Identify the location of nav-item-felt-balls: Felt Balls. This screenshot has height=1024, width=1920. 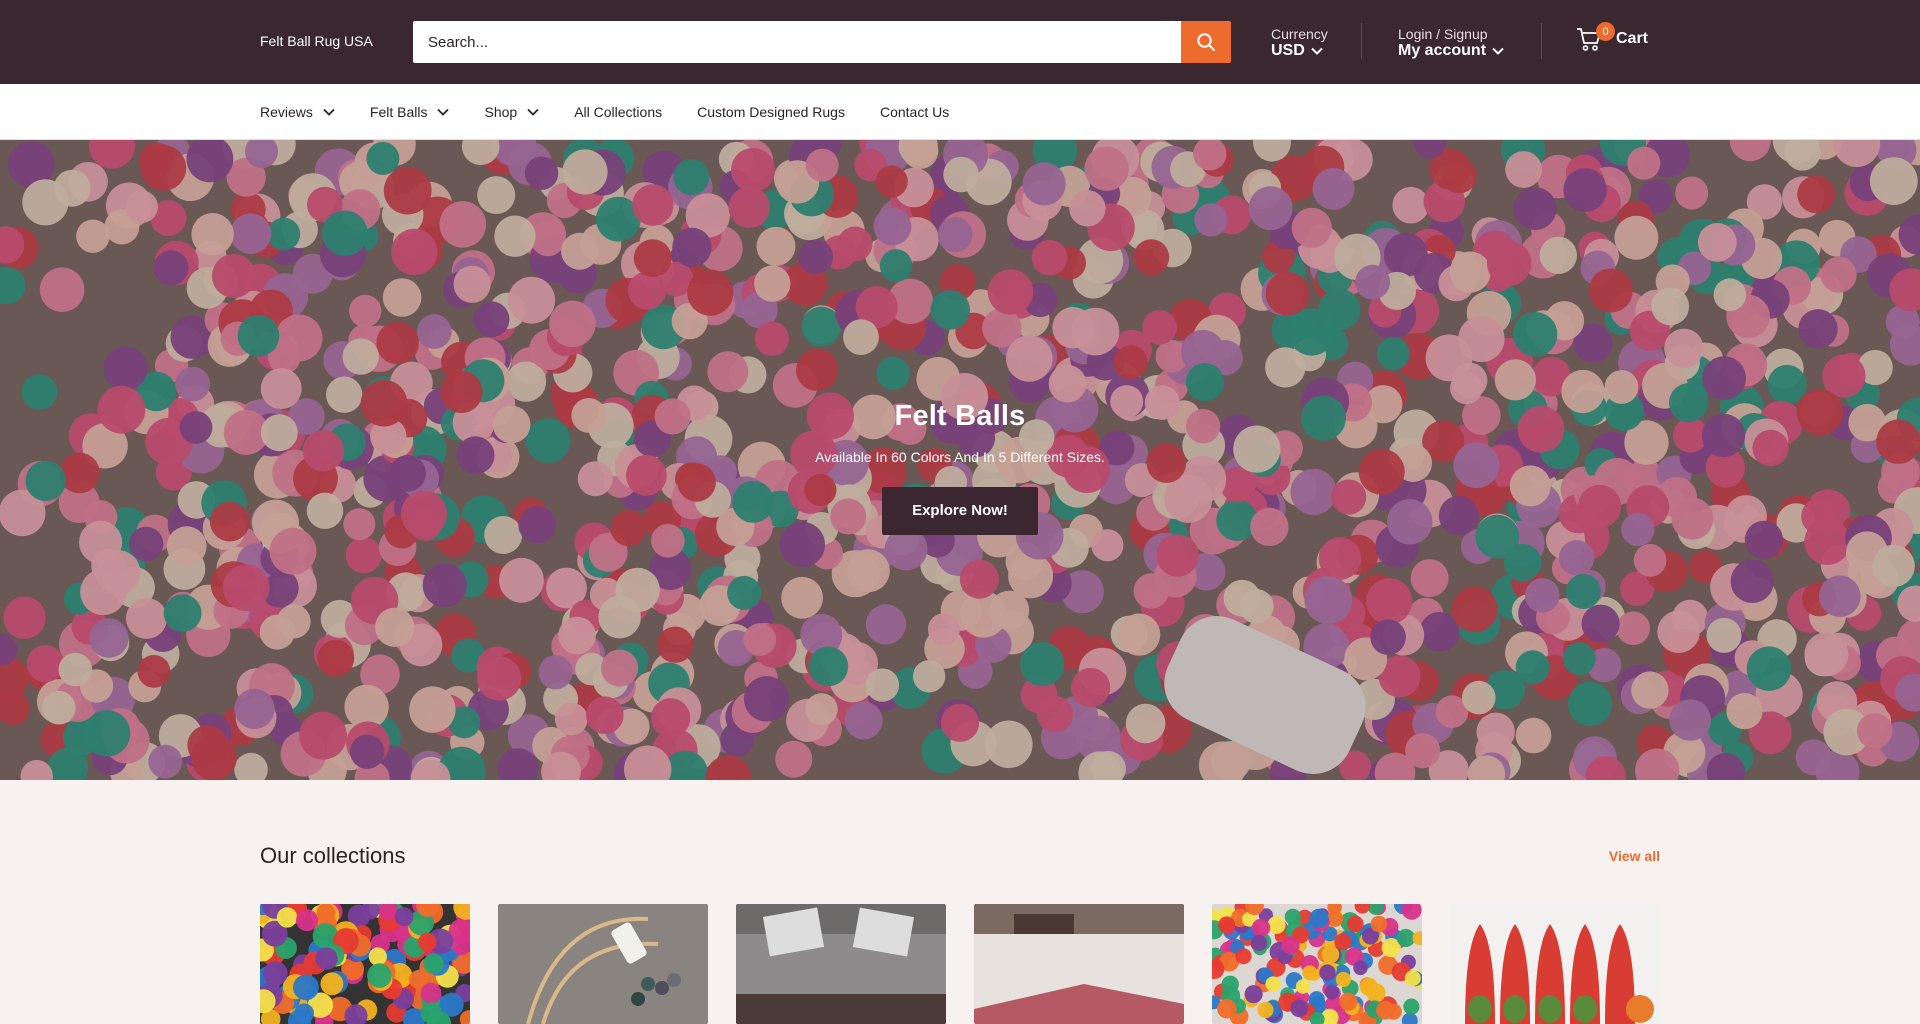
(410, 112).